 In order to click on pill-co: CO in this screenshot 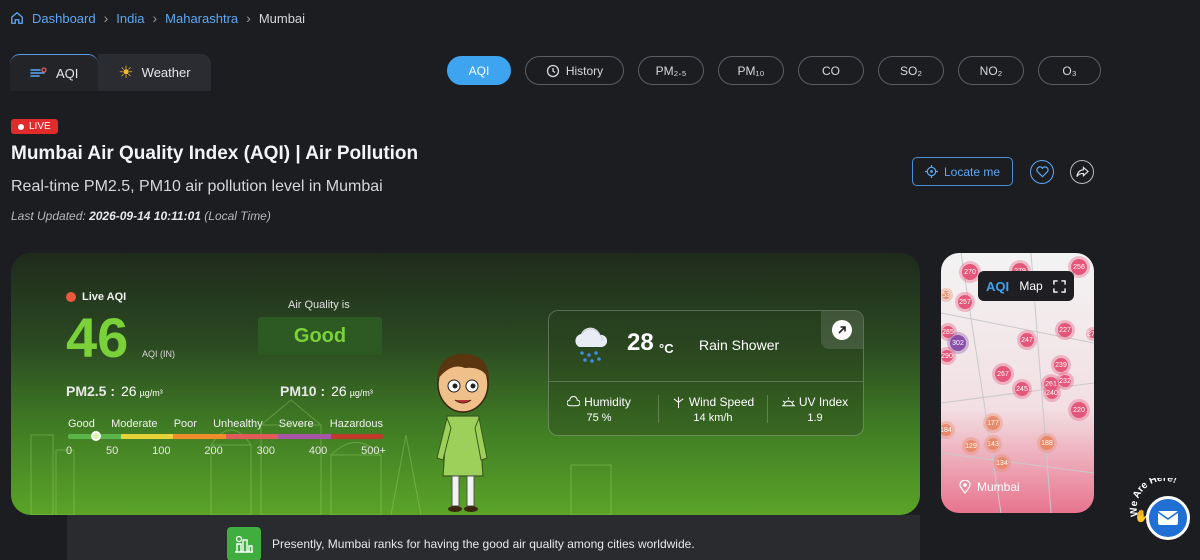, I will do `click(831, 70)`.